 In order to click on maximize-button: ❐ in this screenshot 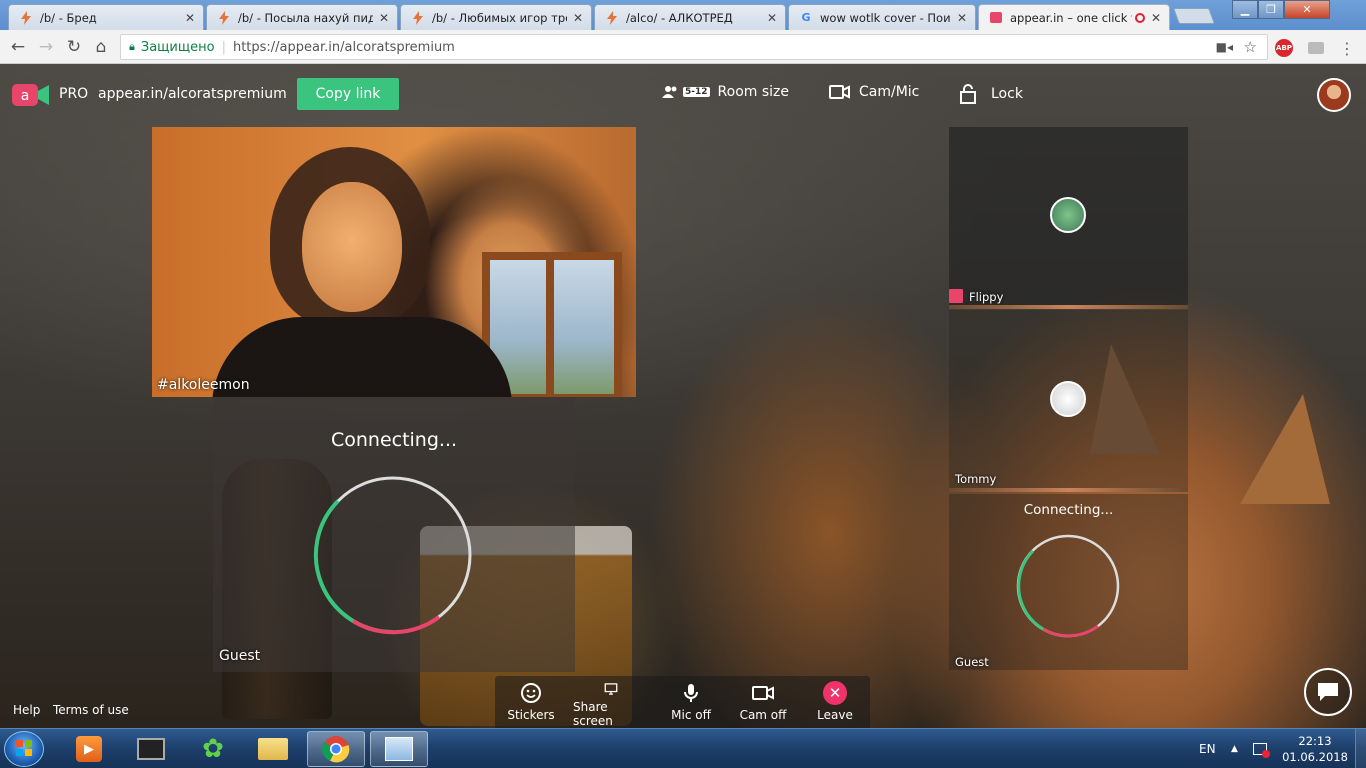, I will do `click(1271, 9)`.